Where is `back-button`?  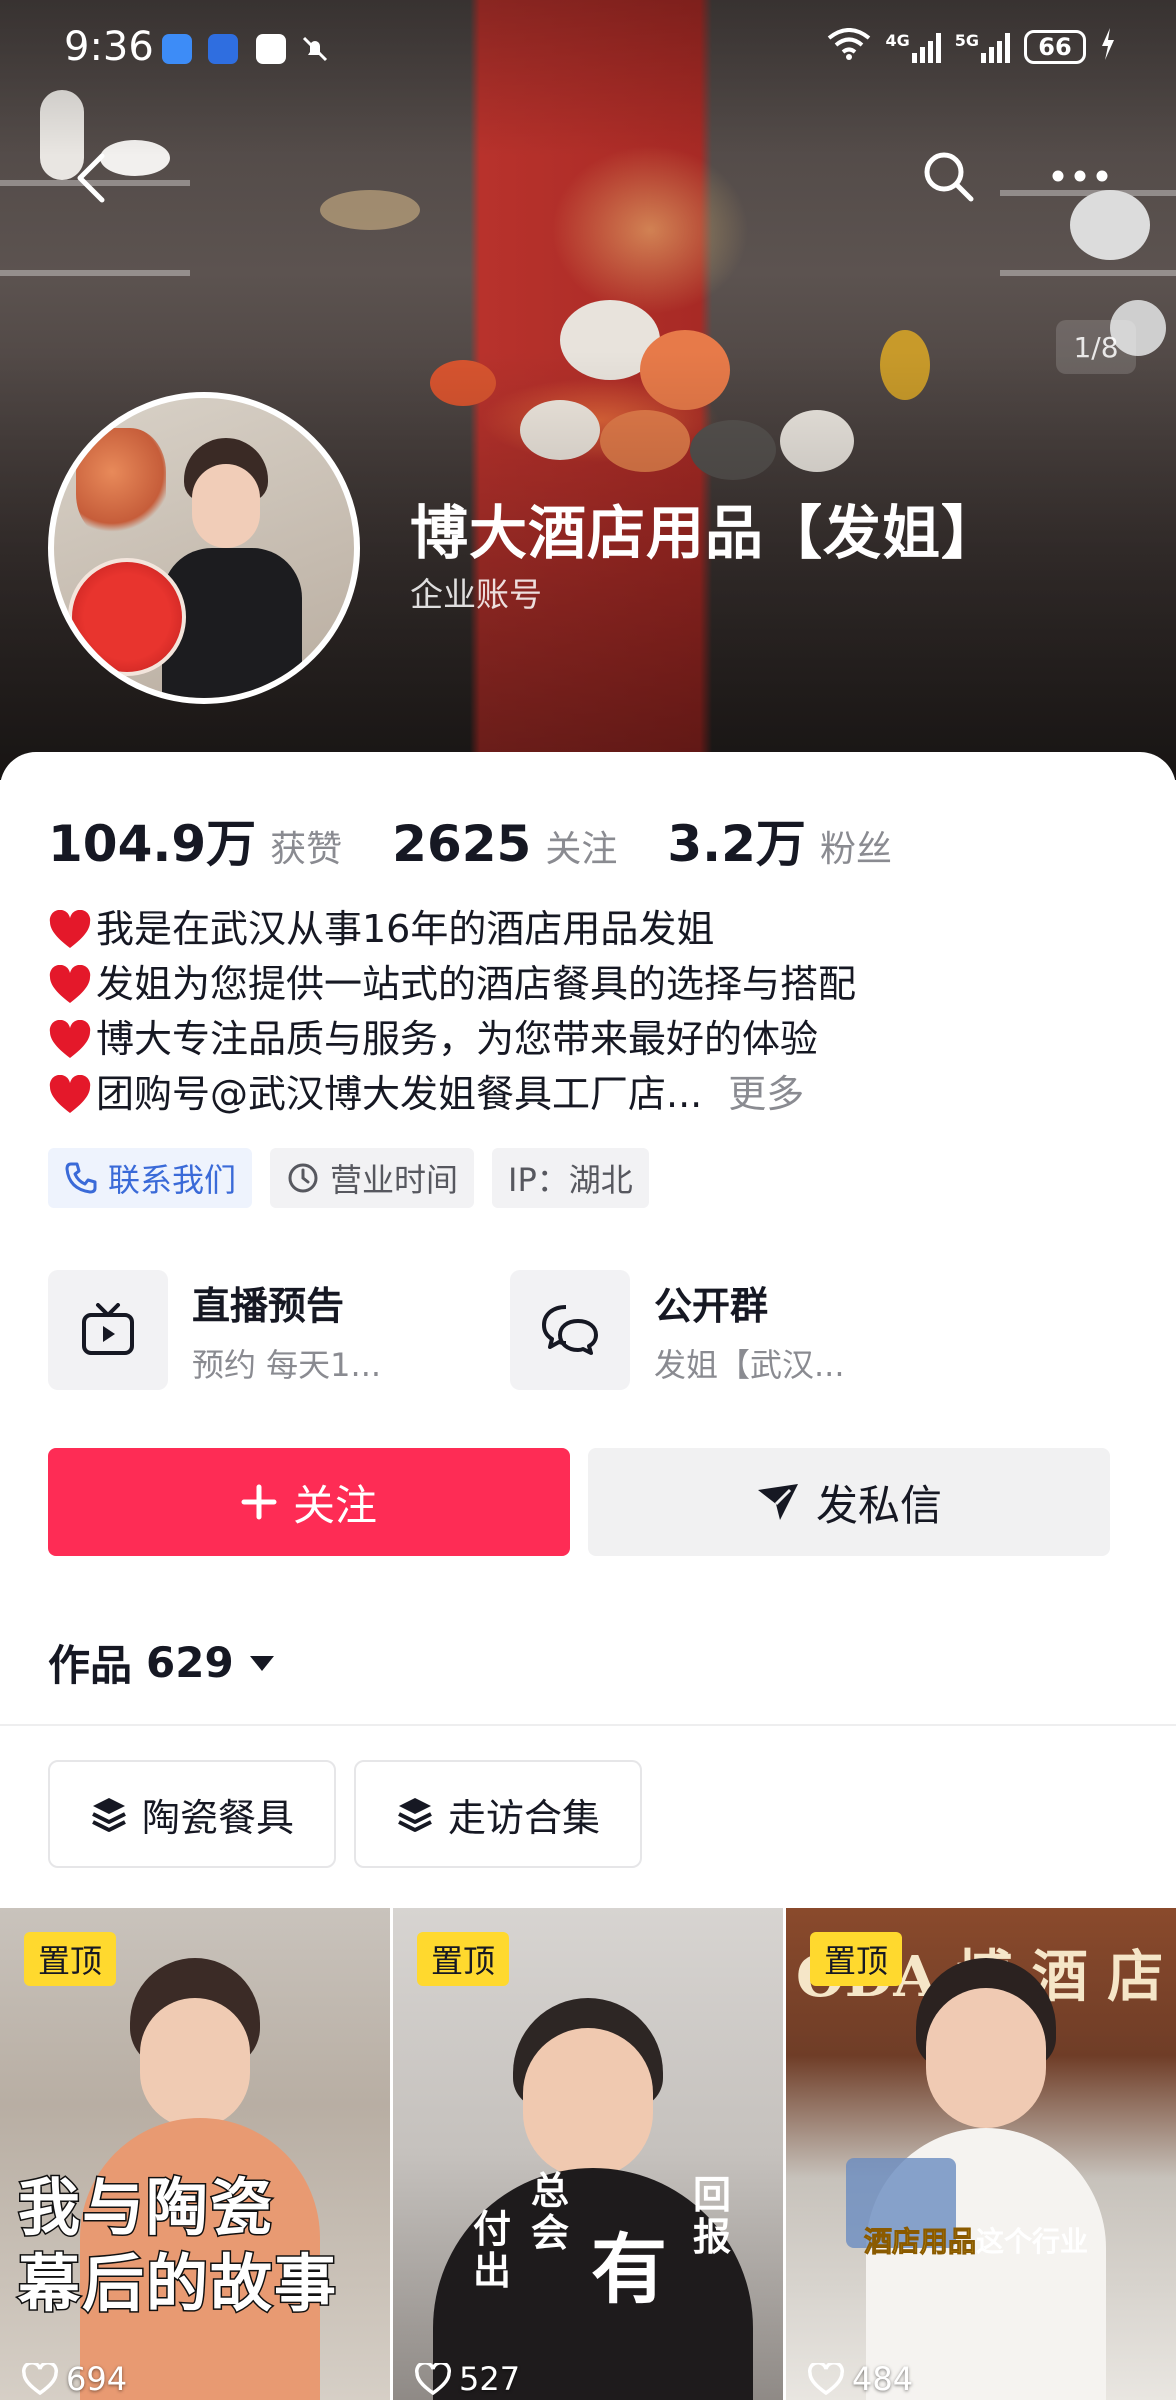 back-button is located at coordinates (92, 178).